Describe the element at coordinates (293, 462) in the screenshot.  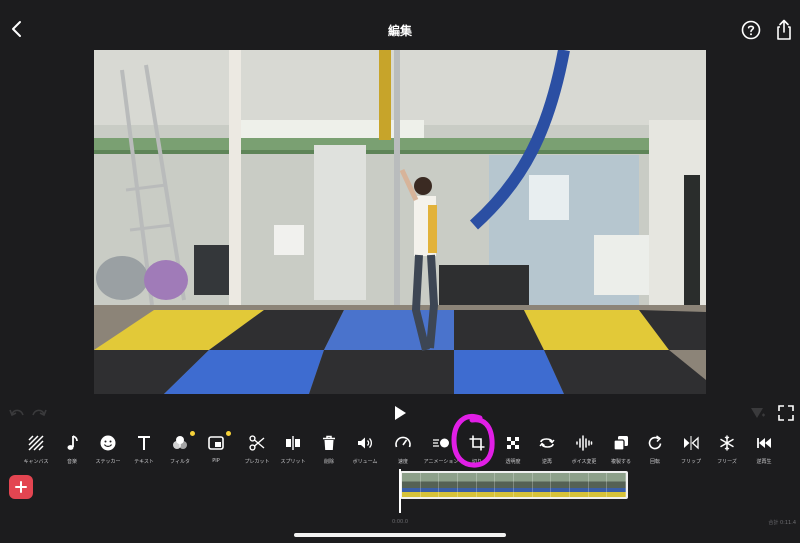
I see `tool-label: スプリット` at that location.